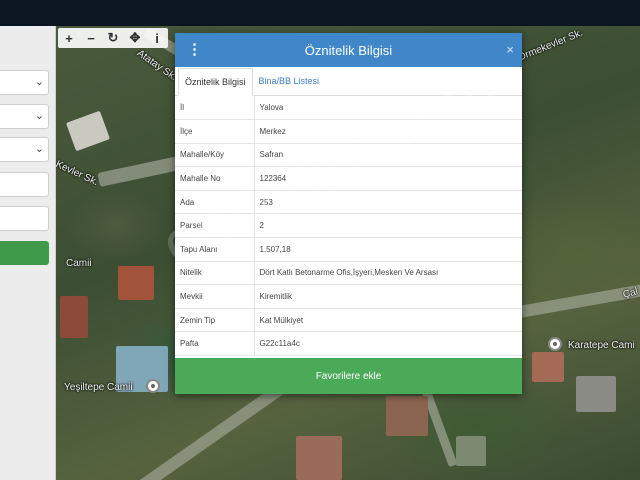 This screenshot has height=480, width=640. Describe the element at coordinates (630, 293) in the screenshot. I see `street-label: Çal` at that location.